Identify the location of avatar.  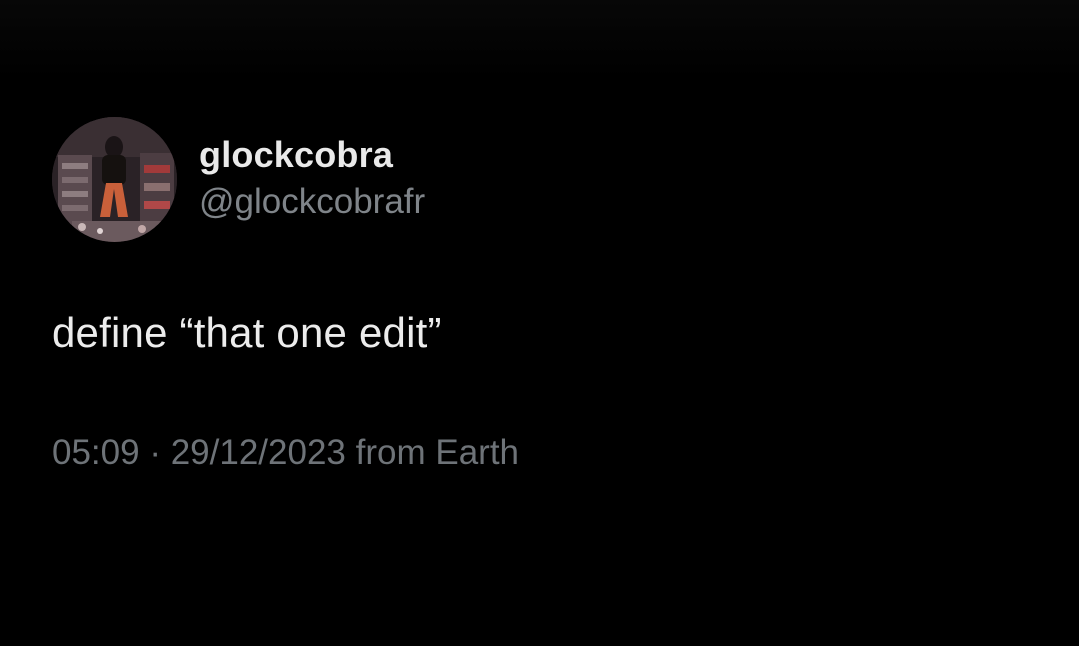
(114, 179).